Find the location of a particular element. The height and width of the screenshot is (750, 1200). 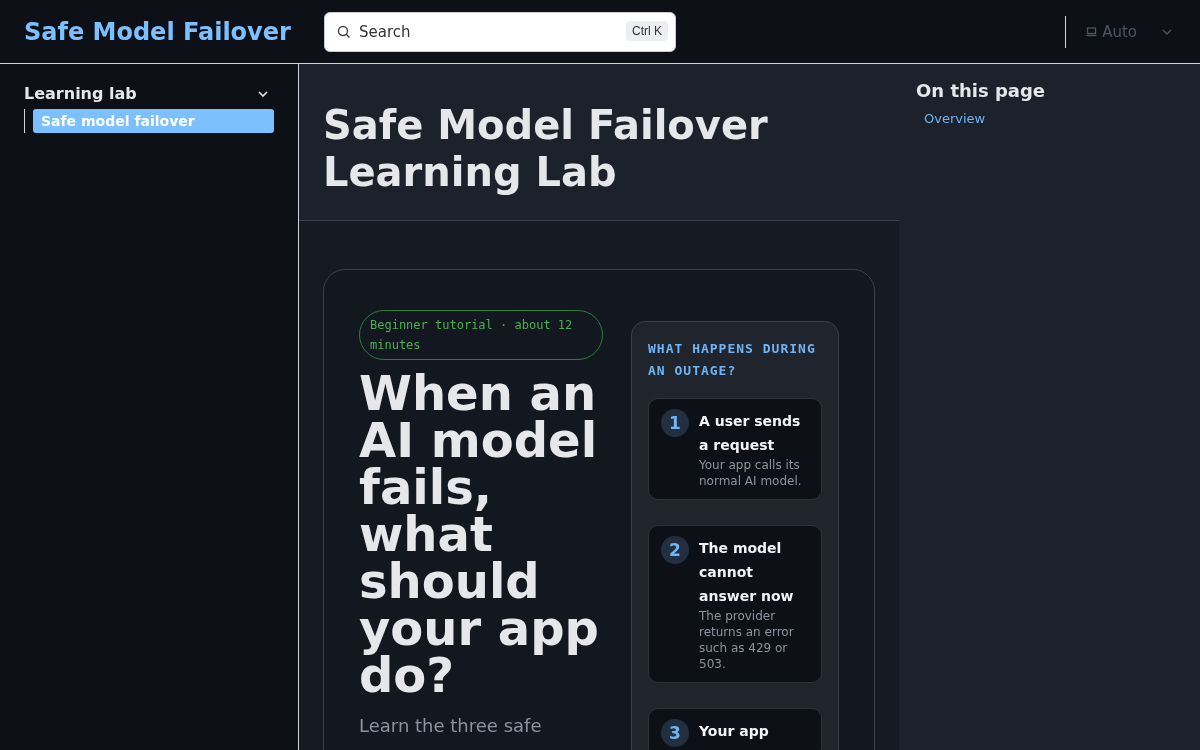

sidebar-group: Learning lab is located at coordinates (146, 94).